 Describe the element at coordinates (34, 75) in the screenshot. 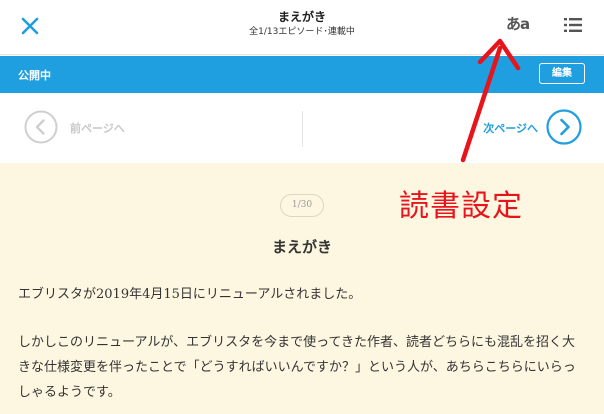

I see `status-label: 公開中` at that location.